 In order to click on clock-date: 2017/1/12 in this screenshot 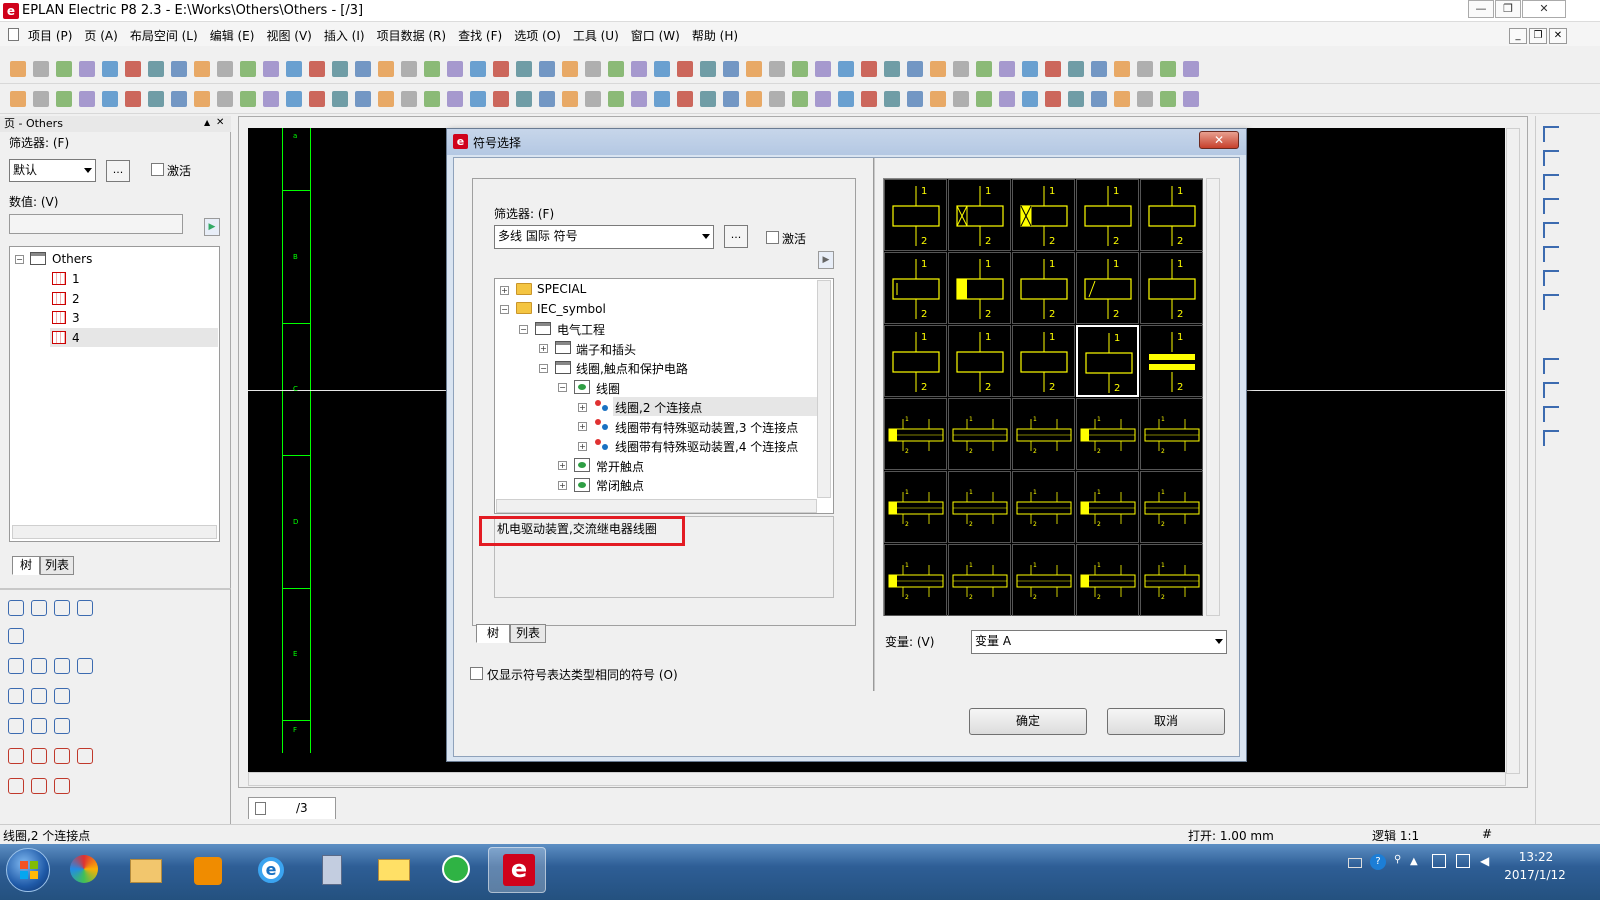, I will do `click(1535, 875)`.